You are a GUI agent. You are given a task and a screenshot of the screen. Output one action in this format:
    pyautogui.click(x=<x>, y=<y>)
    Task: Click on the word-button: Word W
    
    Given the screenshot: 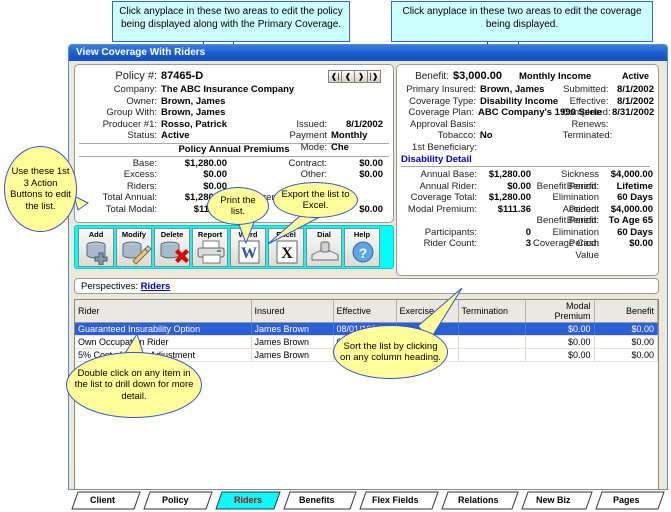 What is the action you would take?
    pyautogui.click(x=248, y=247)
    